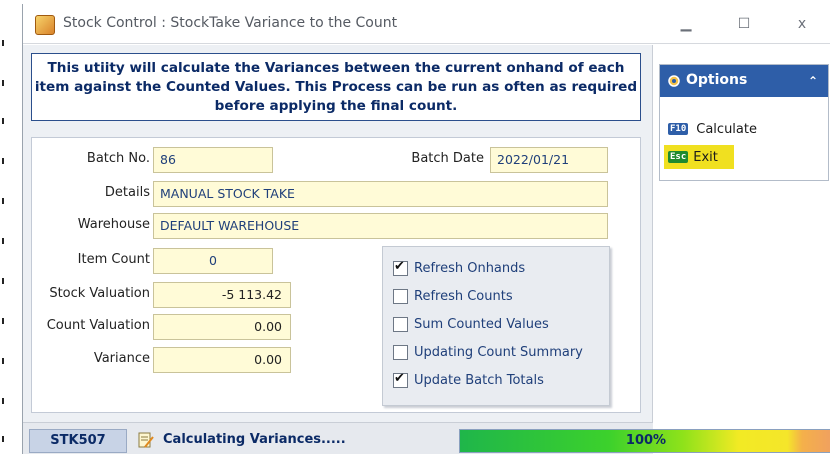  What do you see at coordinates (470, 268) in the screenshot?
I see `checkbox-label: Refresh Onhands` at bounding box center [470, 268].